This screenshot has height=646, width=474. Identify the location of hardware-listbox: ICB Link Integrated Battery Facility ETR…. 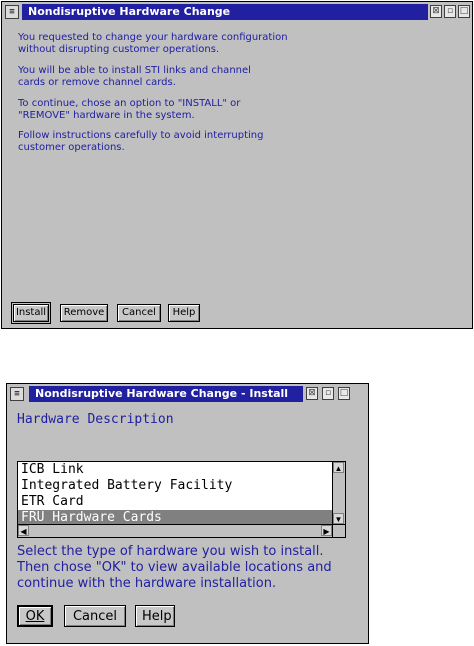
(181, 499).